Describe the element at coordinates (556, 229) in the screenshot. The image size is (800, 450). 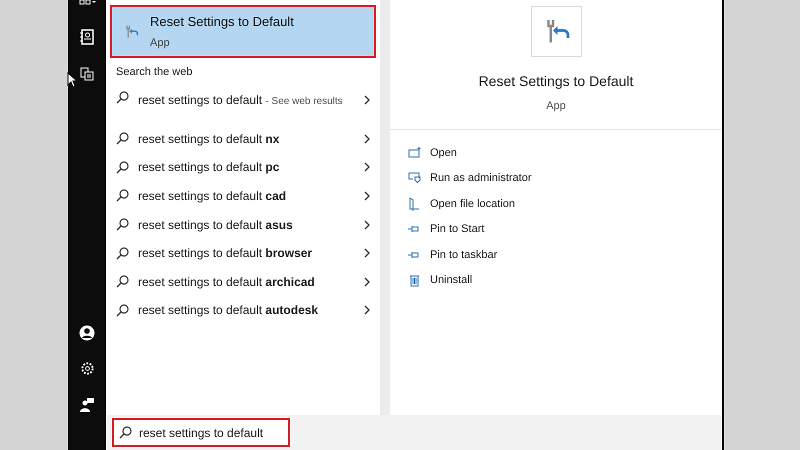
I see `action-item: Pin to Start` at that location.